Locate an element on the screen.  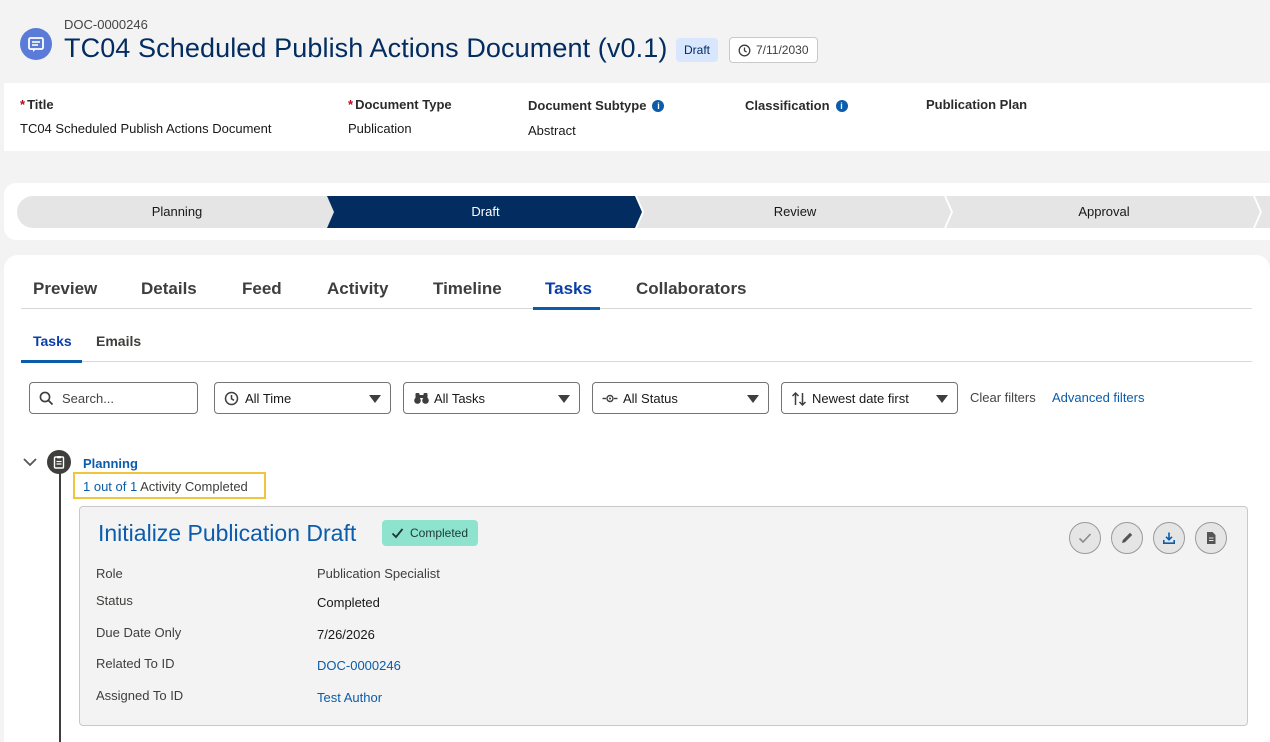
field-value: TC04 Scheduled Publish Actions Document is located at coordinates (146, 128).